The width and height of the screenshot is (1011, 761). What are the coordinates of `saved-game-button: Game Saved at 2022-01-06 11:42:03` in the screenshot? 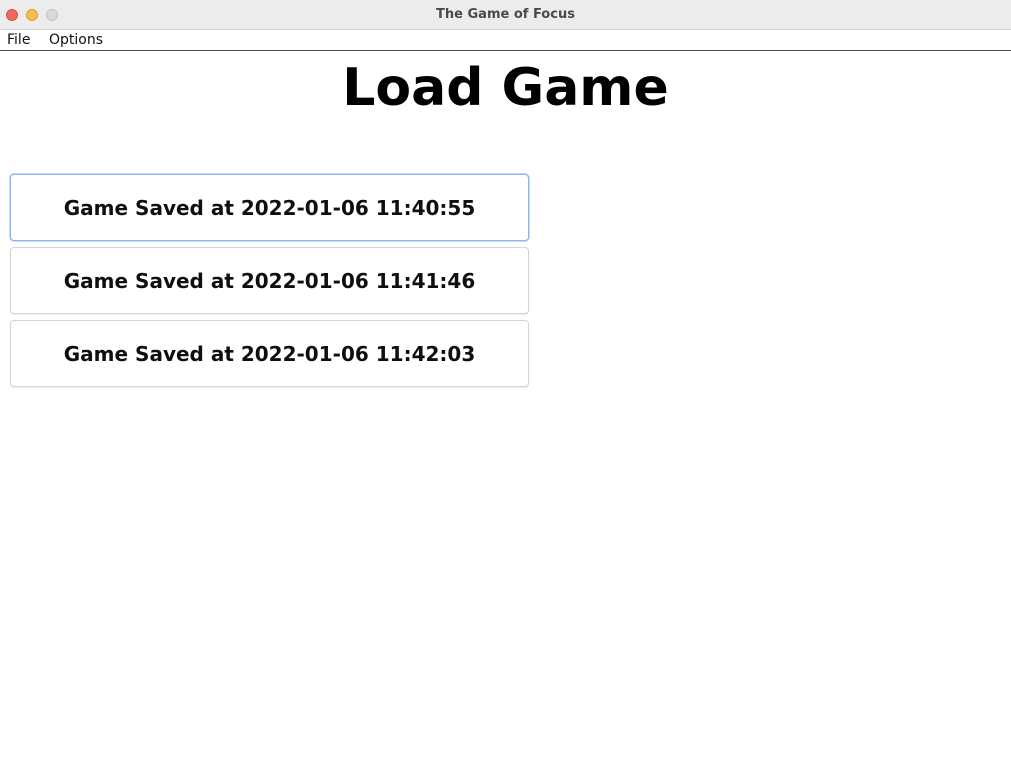 It's located at (269, 353).